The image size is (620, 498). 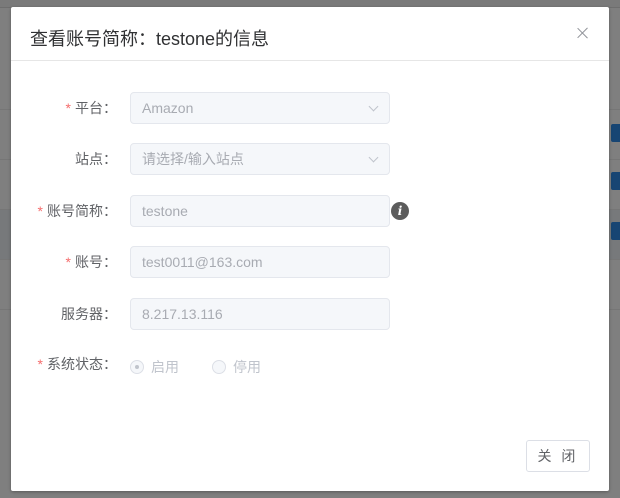 What do you see at coordinates (260, 159) in the screenshot?
I see `site-select: 请选择/输入站点` at bounding box center [260, 159].